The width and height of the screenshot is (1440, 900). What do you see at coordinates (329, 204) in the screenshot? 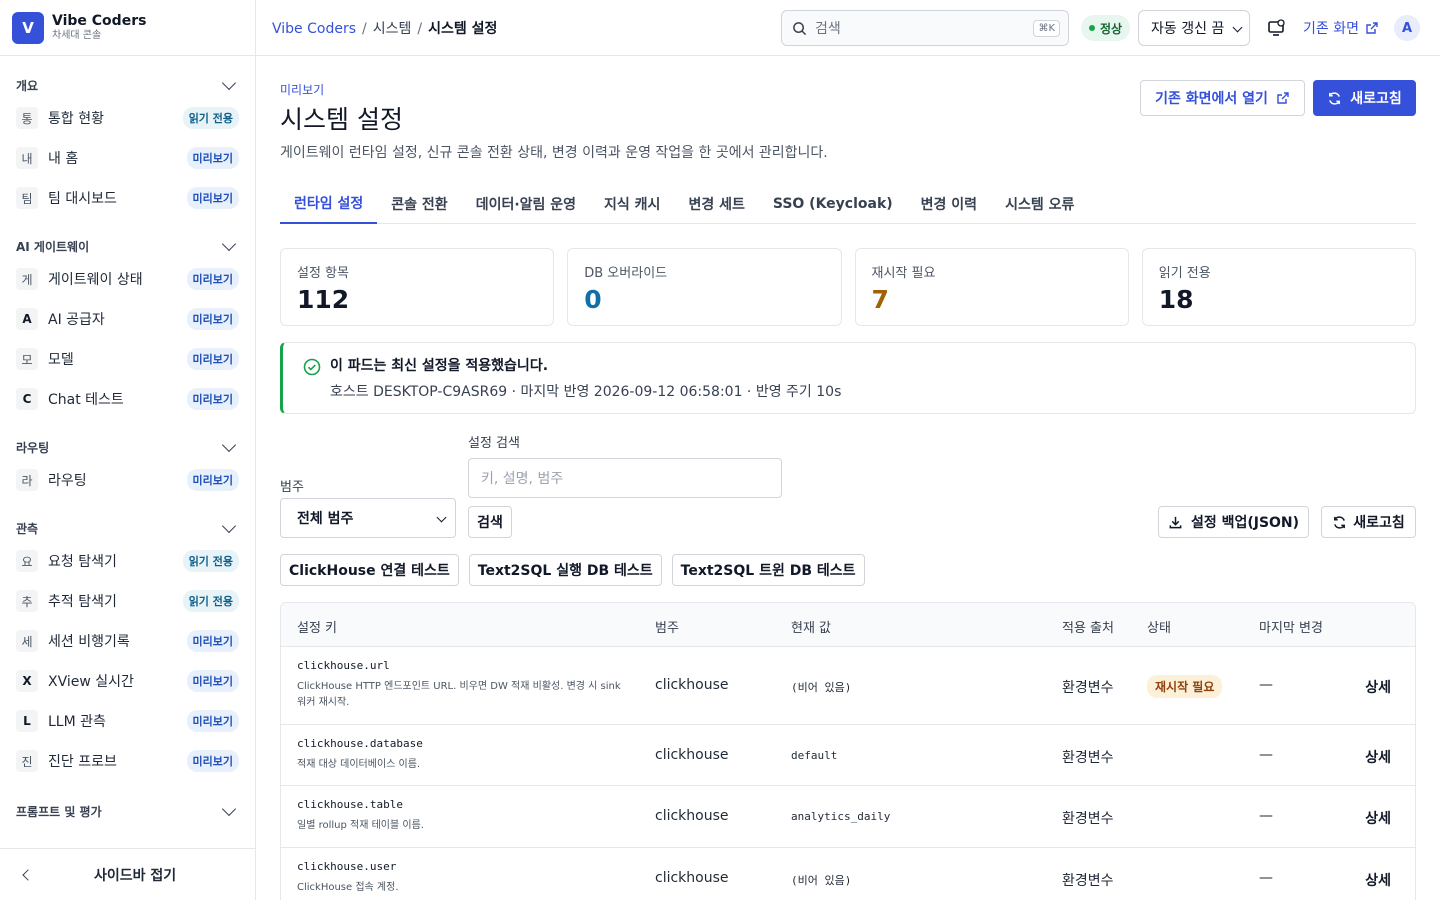
I see `tab-item: 런타임 설정` at bounding box center [329, 204].